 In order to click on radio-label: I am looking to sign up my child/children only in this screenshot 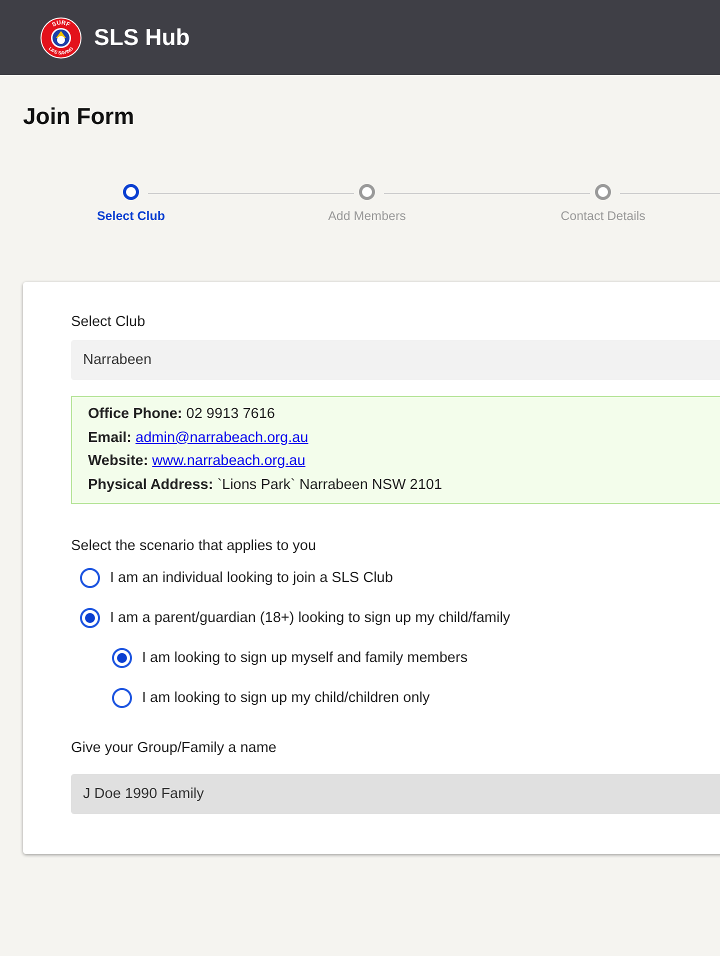, I will do `click(286, 698)`.